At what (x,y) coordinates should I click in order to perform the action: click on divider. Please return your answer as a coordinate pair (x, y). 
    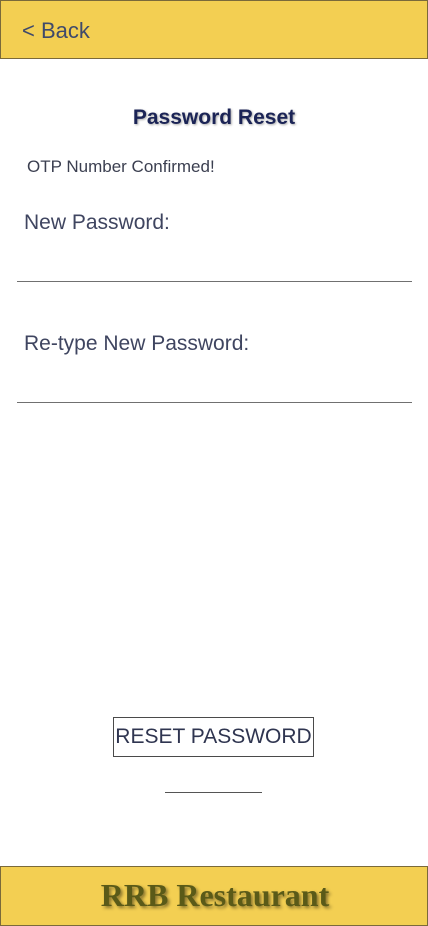
    Looking at the image, I should click on (213, 792).